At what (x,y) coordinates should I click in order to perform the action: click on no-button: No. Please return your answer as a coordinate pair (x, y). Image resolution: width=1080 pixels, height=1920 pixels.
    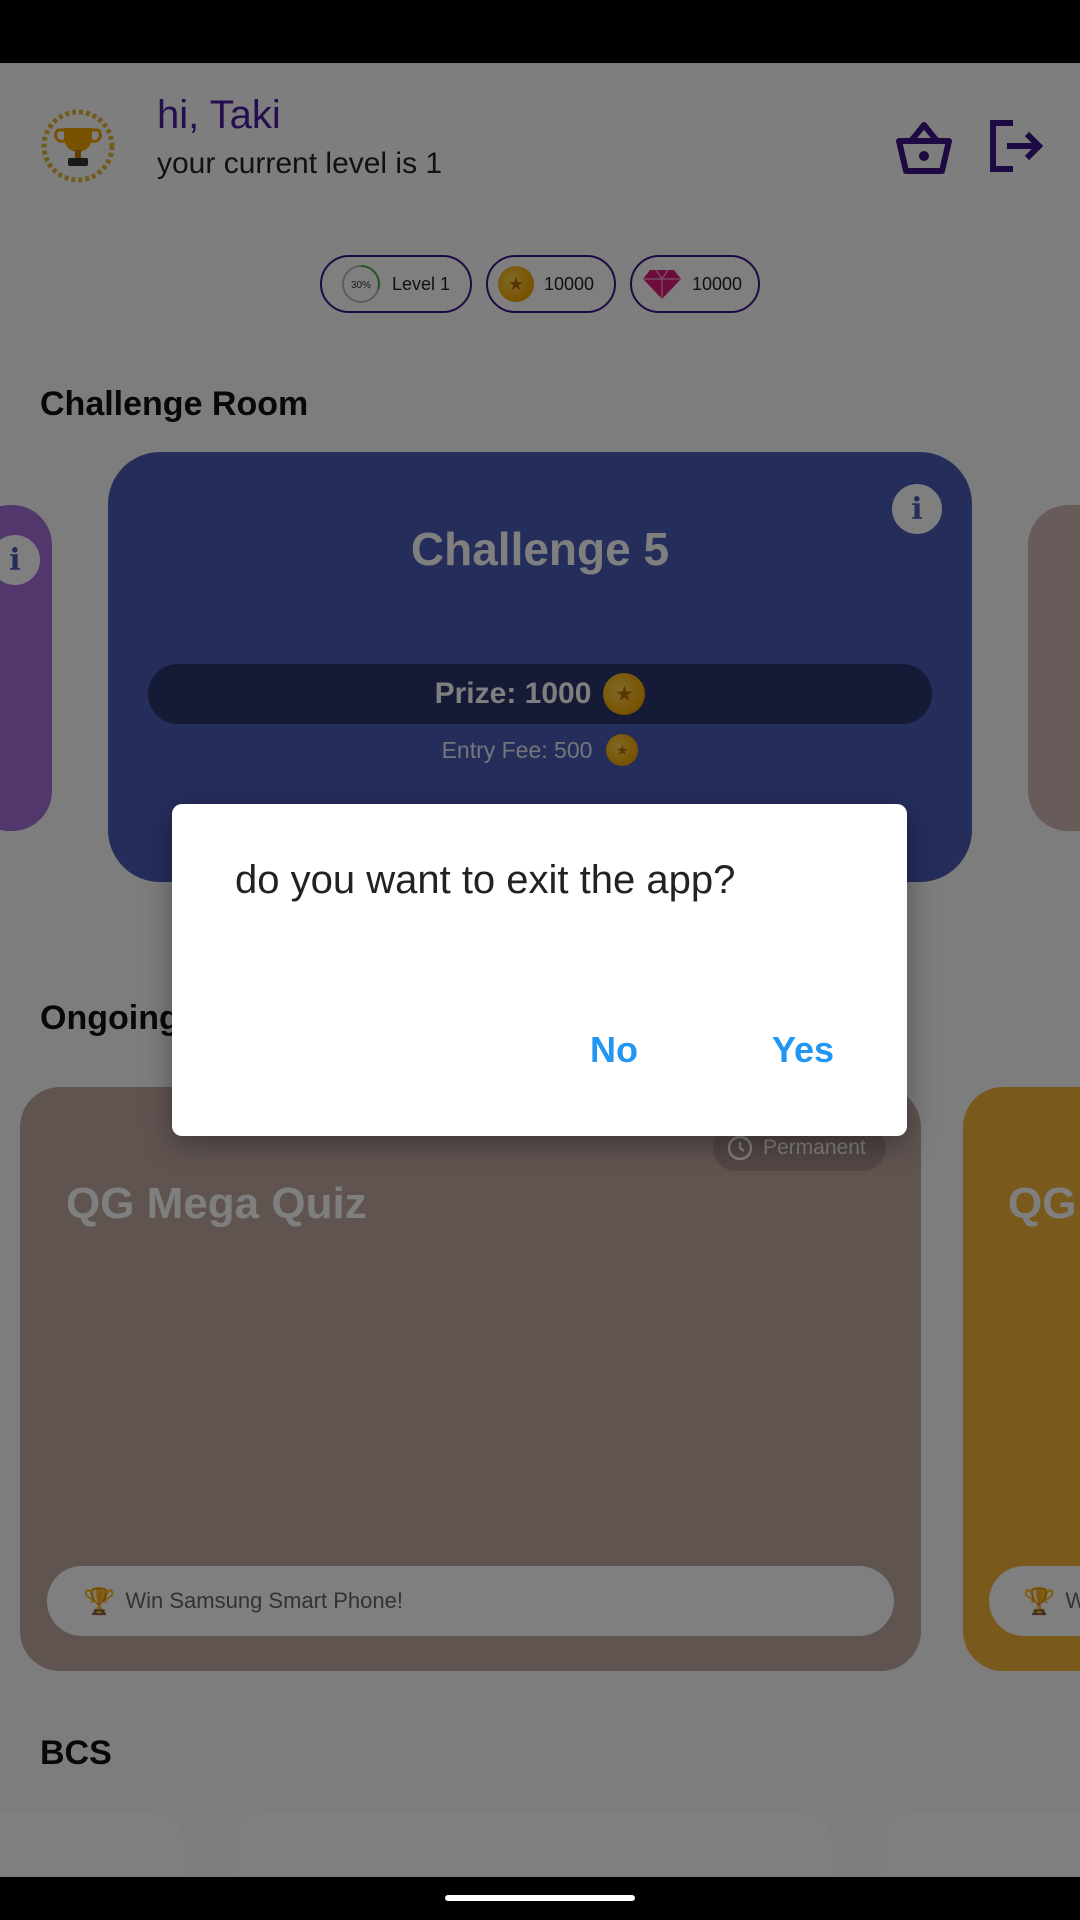
    Looking at the image, I should click on (614, 1050).